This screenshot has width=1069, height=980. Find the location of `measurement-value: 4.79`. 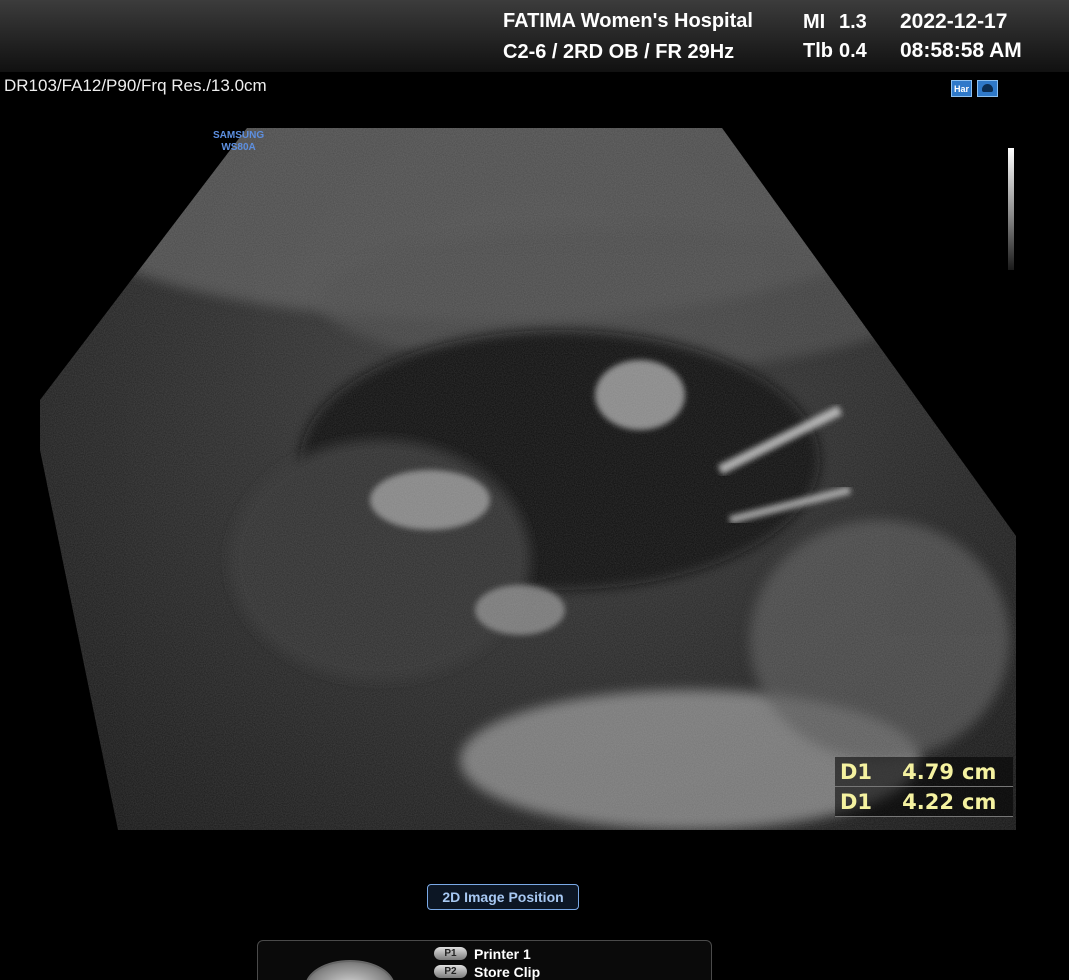

measurement-value: 4.79 is located at coordinates (928, 772).